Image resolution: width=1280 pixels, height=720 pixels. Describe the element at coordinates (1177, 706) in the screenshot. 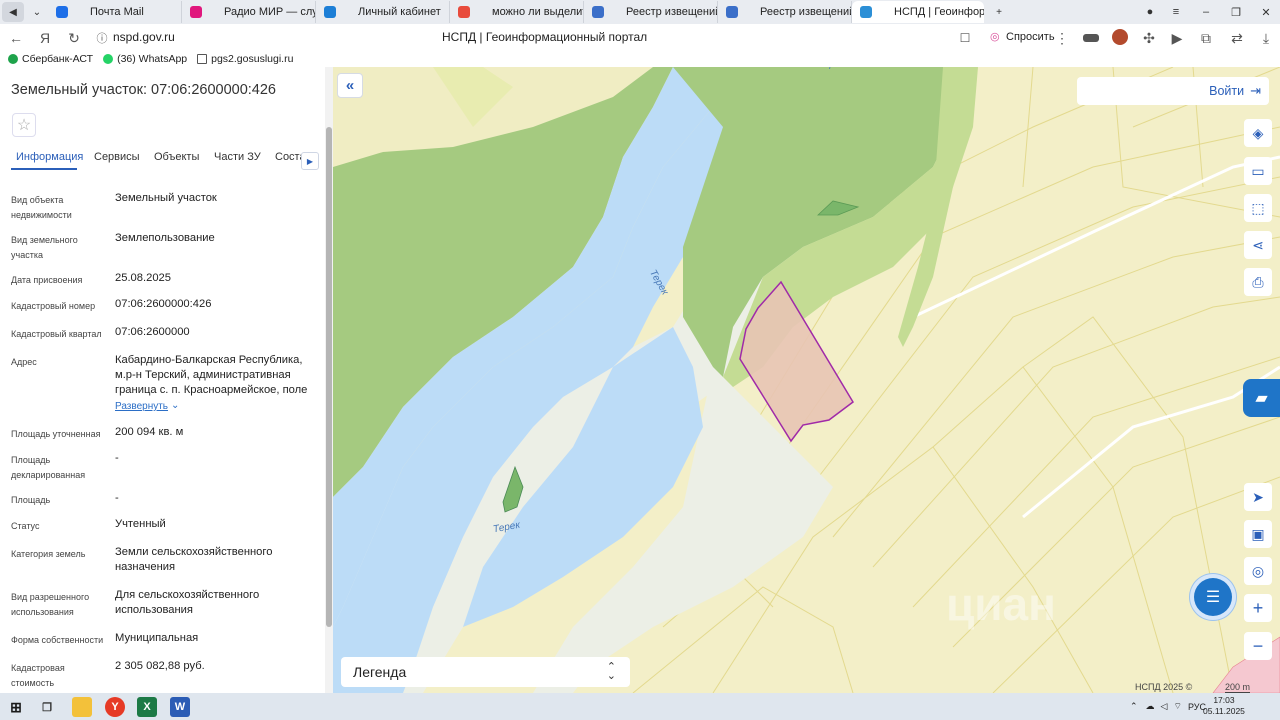

I see `wifi-icon: ⌔` at that location.